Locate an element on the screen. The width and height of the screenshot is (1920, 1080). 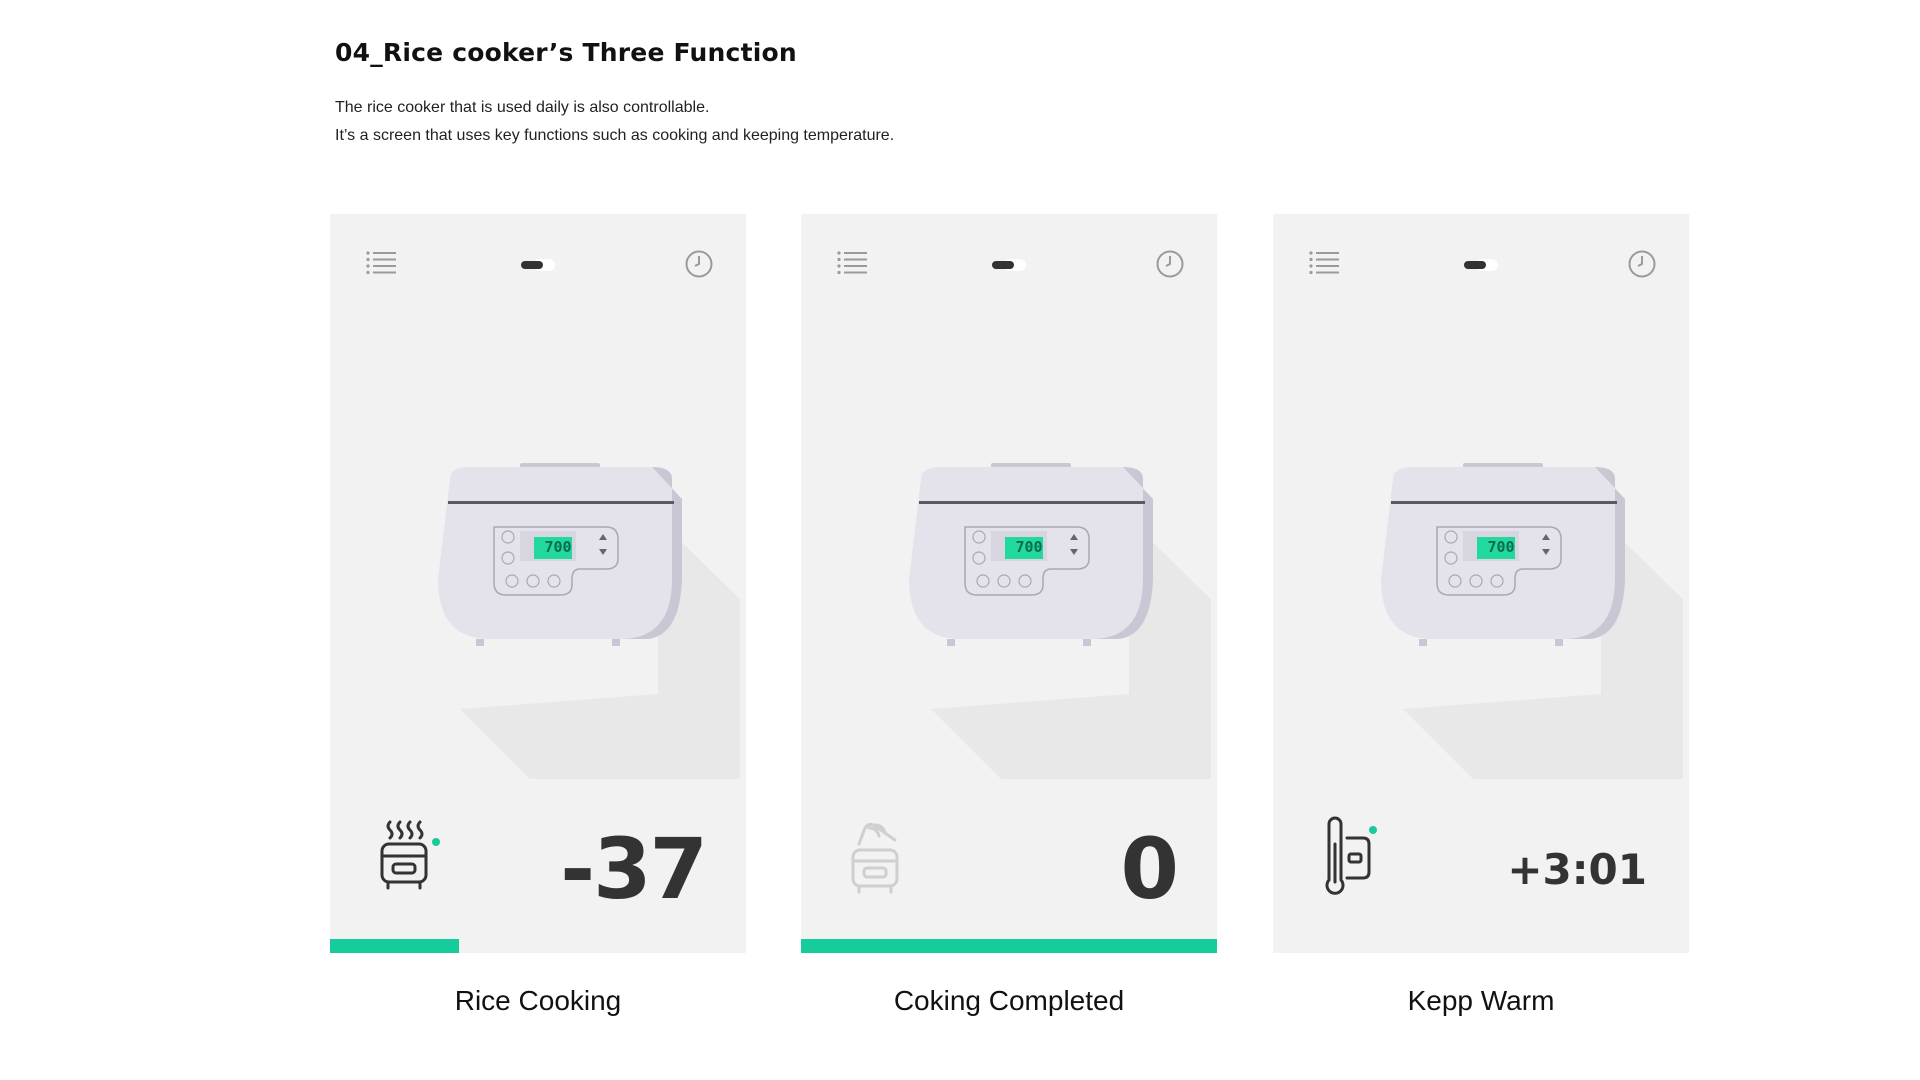
time-remaining-value: -37 is located at coordinates (634, 869).